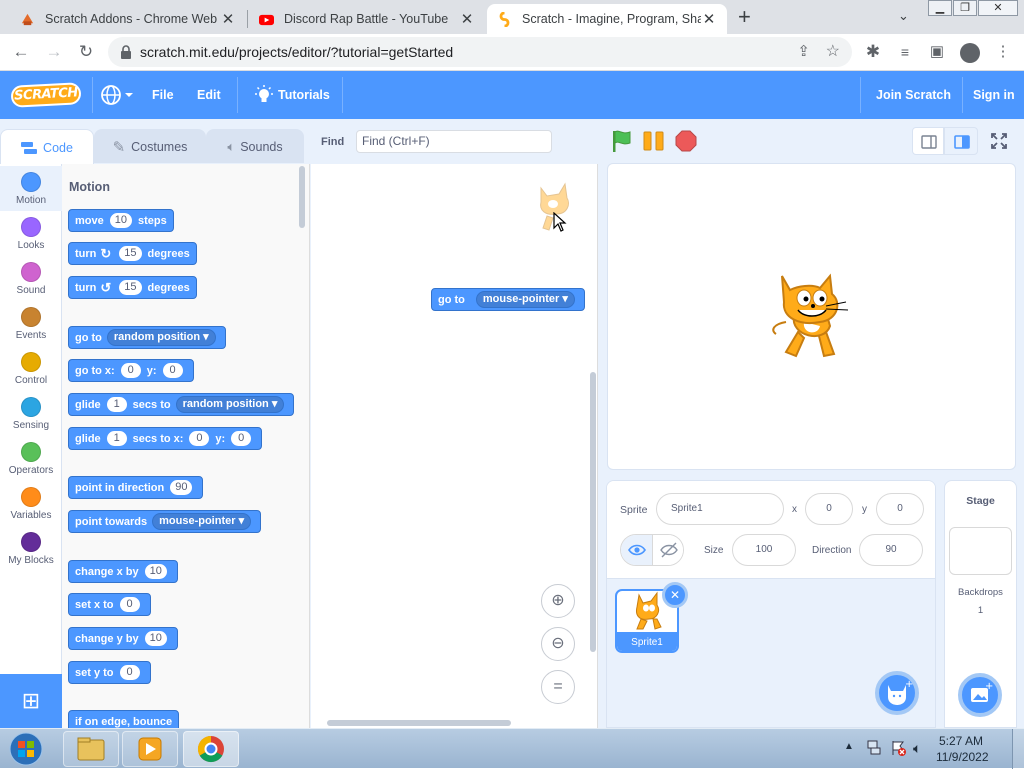 The image size is (1024, 770). Describe the element at coordinates (1003, 52) in the screenshot. I see `chrome-menu-icon: ⋮` at that location.